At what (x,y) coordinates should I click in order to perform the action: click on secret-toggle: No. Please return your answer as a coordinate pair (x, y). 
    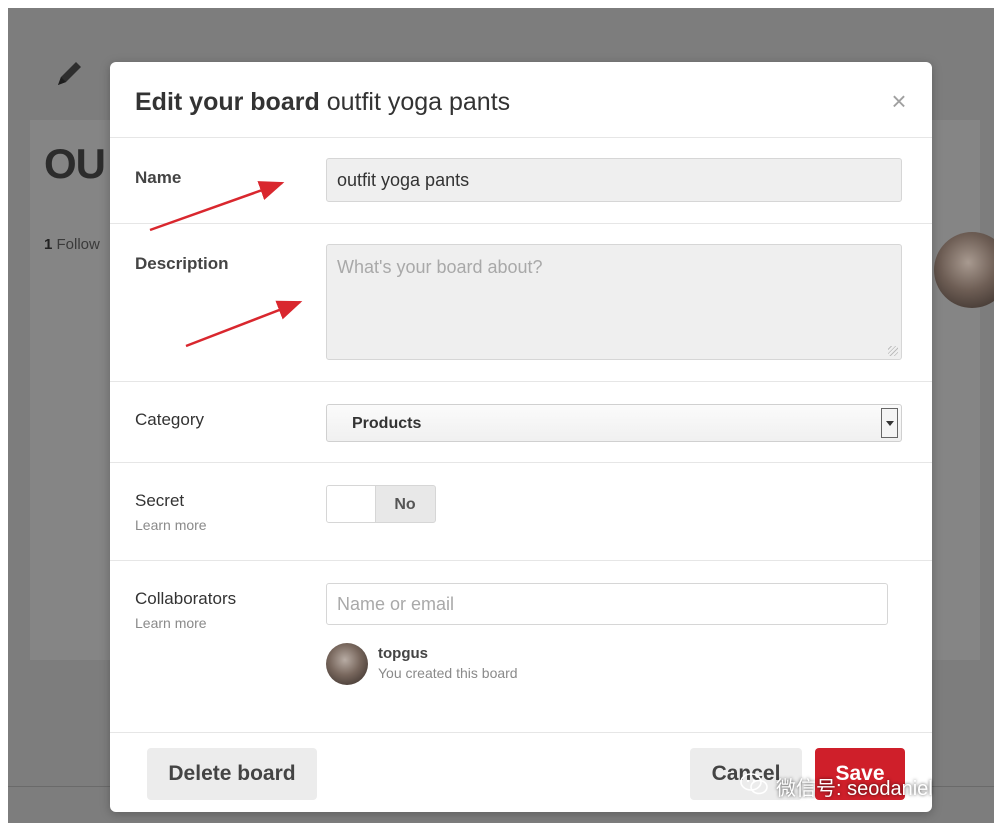
    Looking at the image, I should click on (381, 504).